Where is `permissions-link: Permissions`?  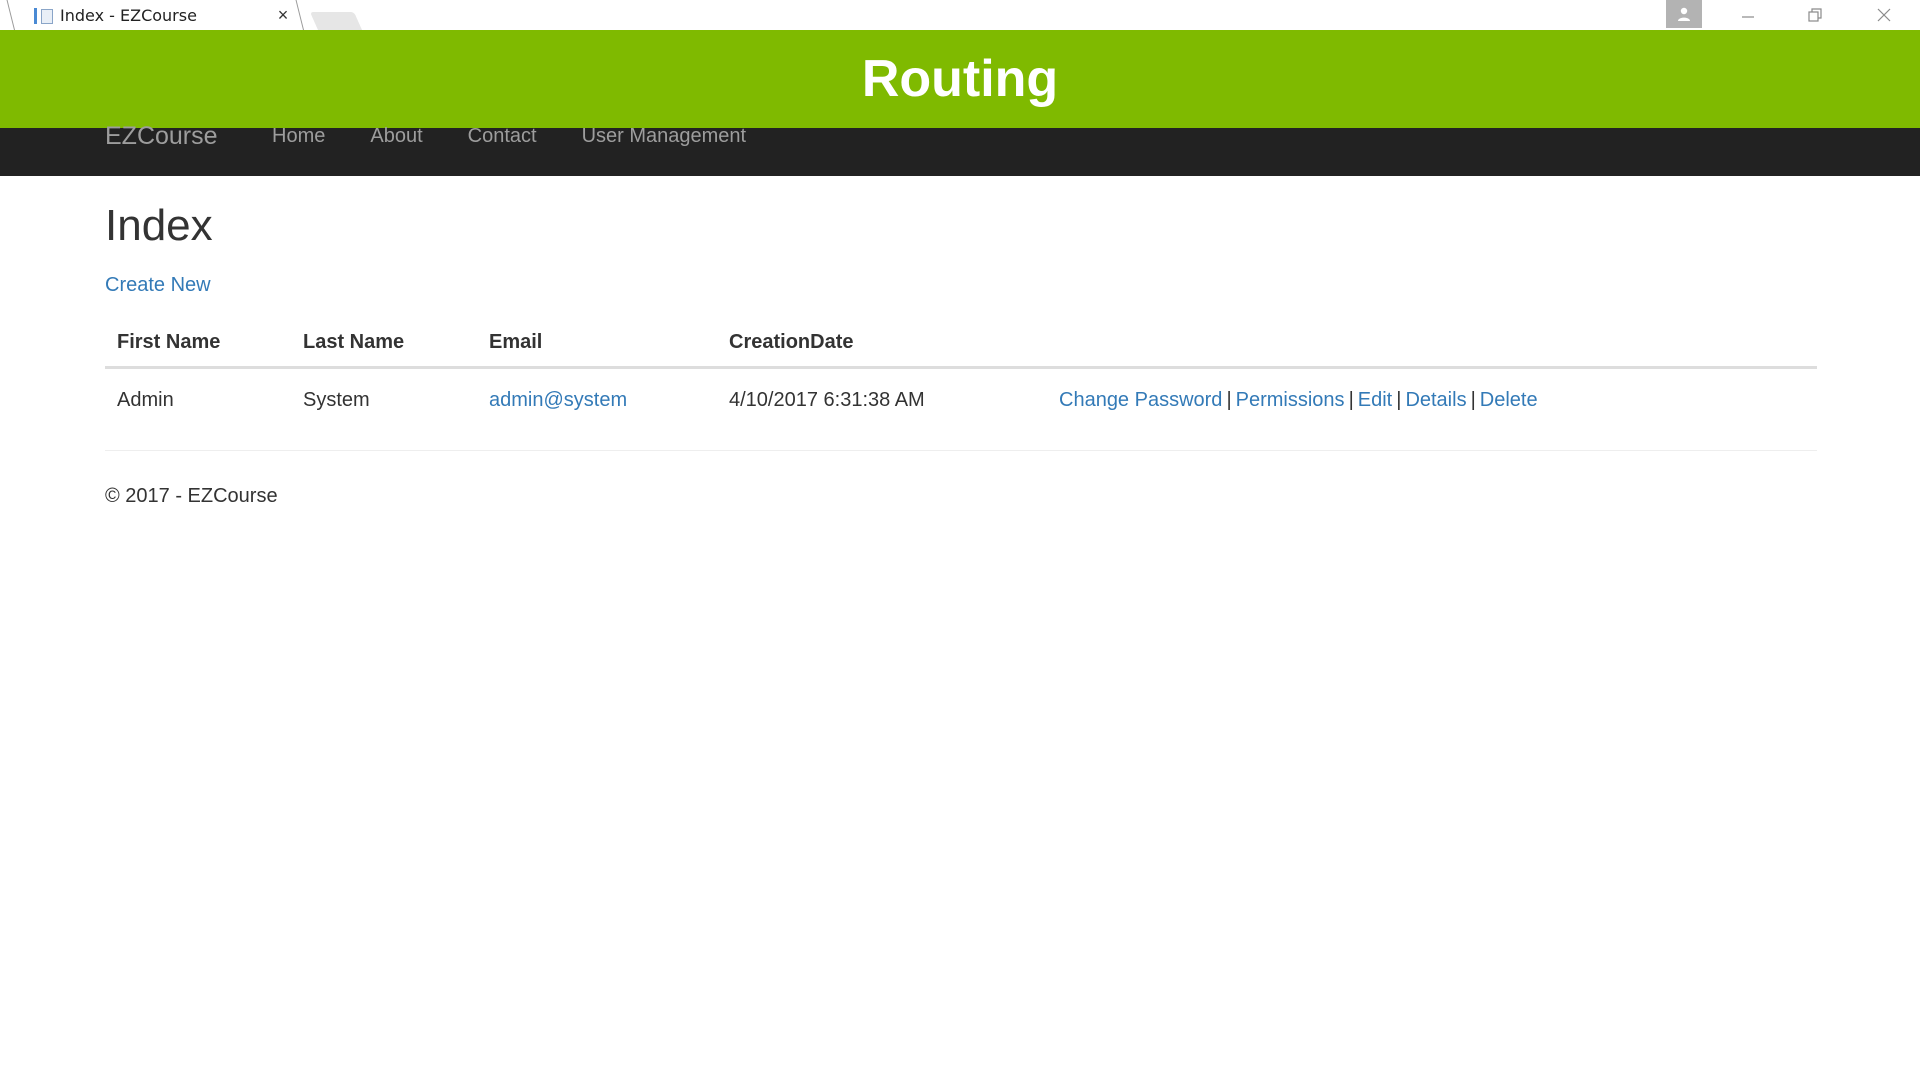
permissions-link: Permissions is located at coordinates (1290, 400).